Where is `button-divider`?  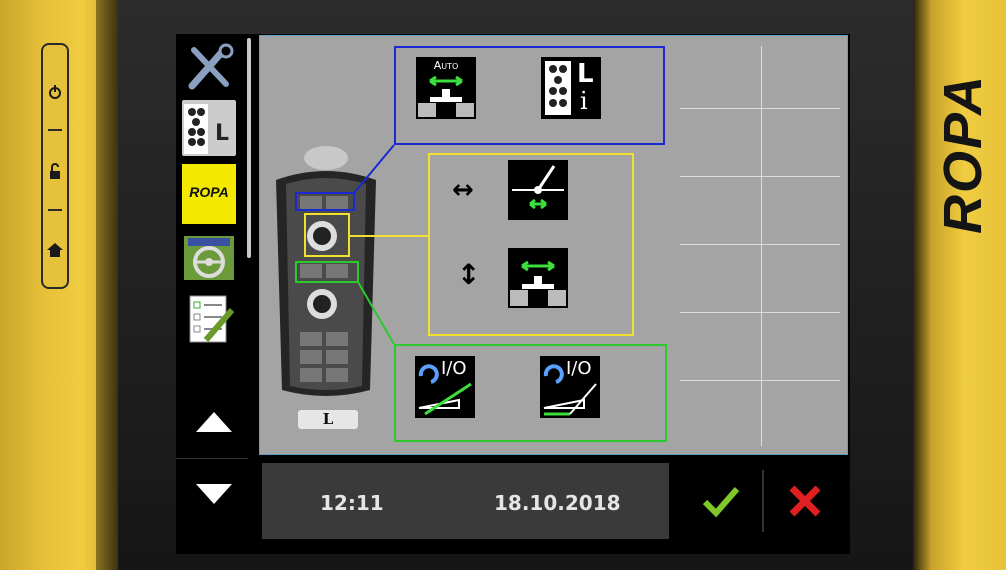
button-divider is located at coordinates (763, 501).